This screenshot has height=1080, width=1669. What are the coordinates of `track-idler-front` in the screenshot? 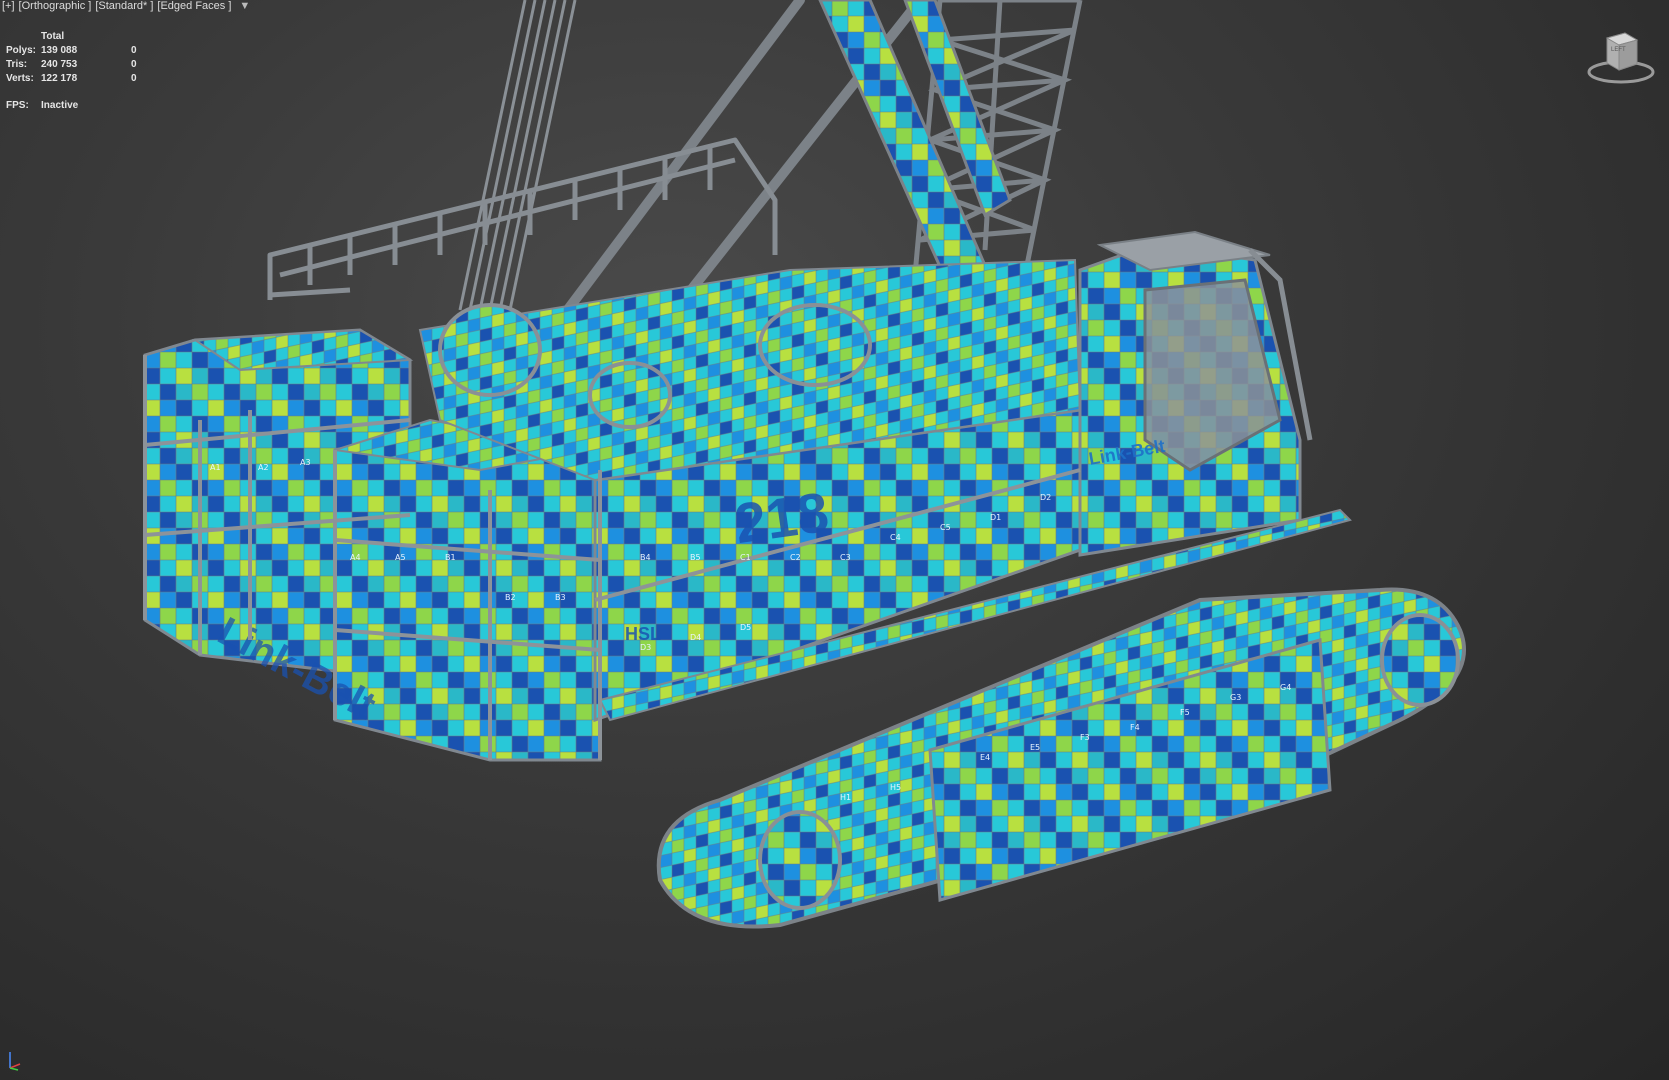 It's located at (800, 860).